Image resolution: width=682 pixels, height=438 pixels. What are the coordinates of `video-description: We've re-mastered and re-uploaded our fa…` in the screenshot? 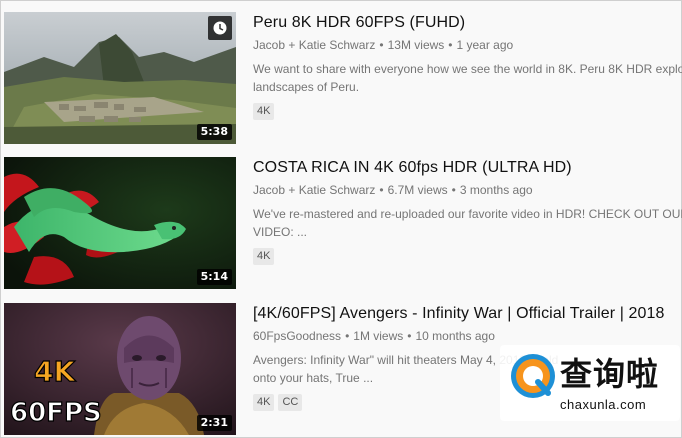 It's located at (467, 223).